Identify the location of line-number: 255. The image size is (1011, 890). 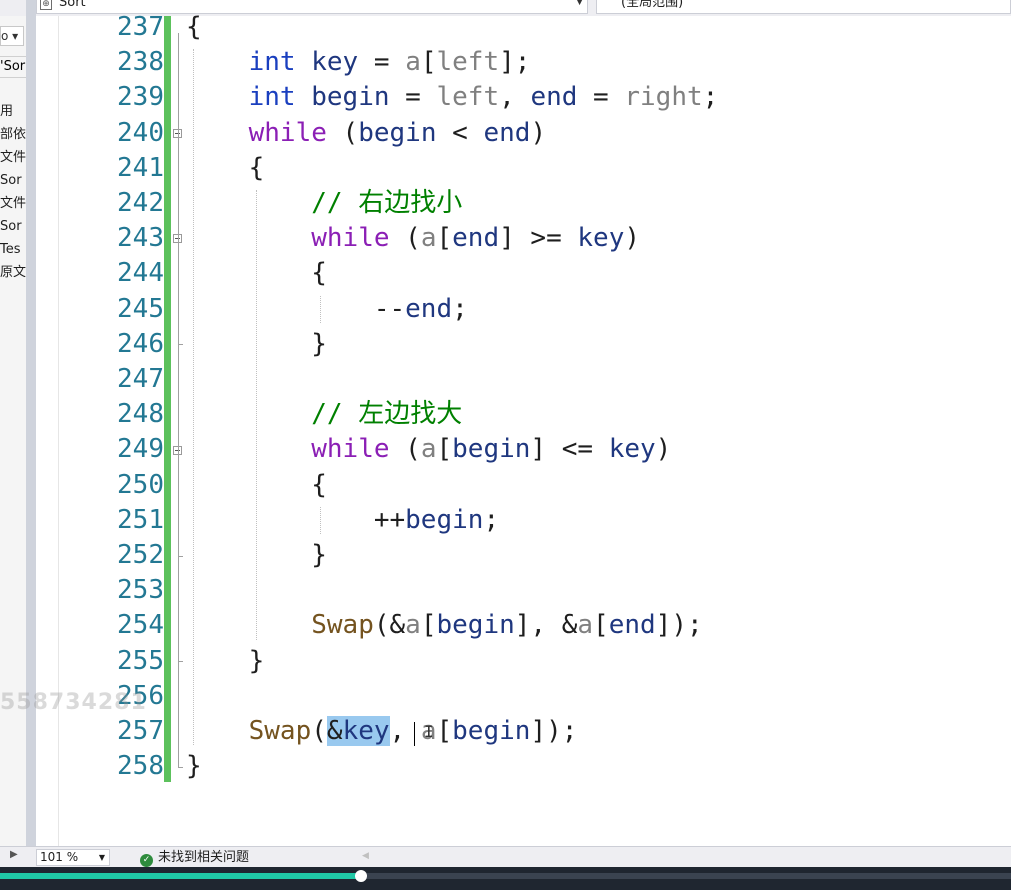
(140, 660).